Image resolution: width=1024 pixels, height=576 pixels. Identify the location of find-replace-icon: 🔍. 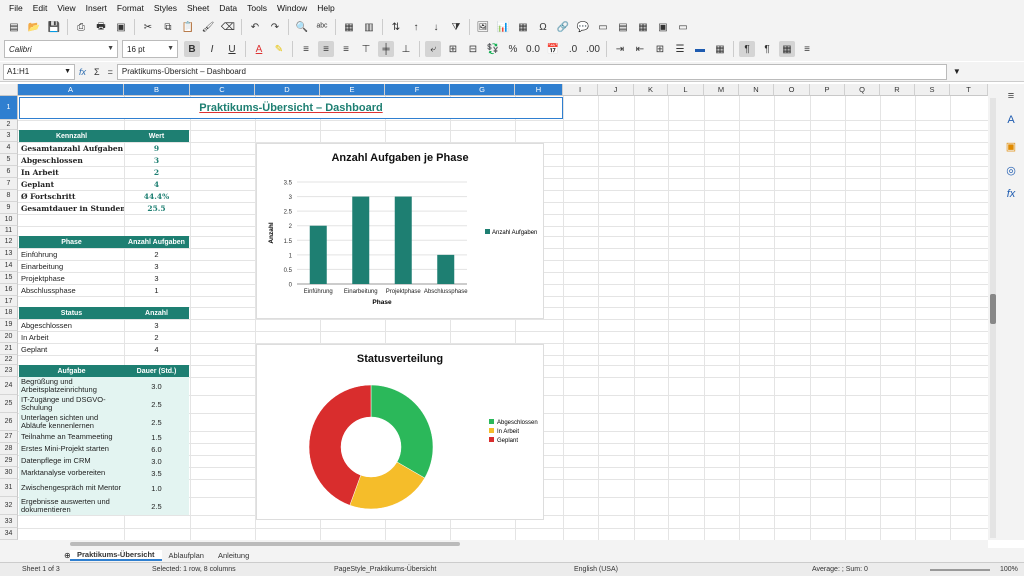
(302, 27).